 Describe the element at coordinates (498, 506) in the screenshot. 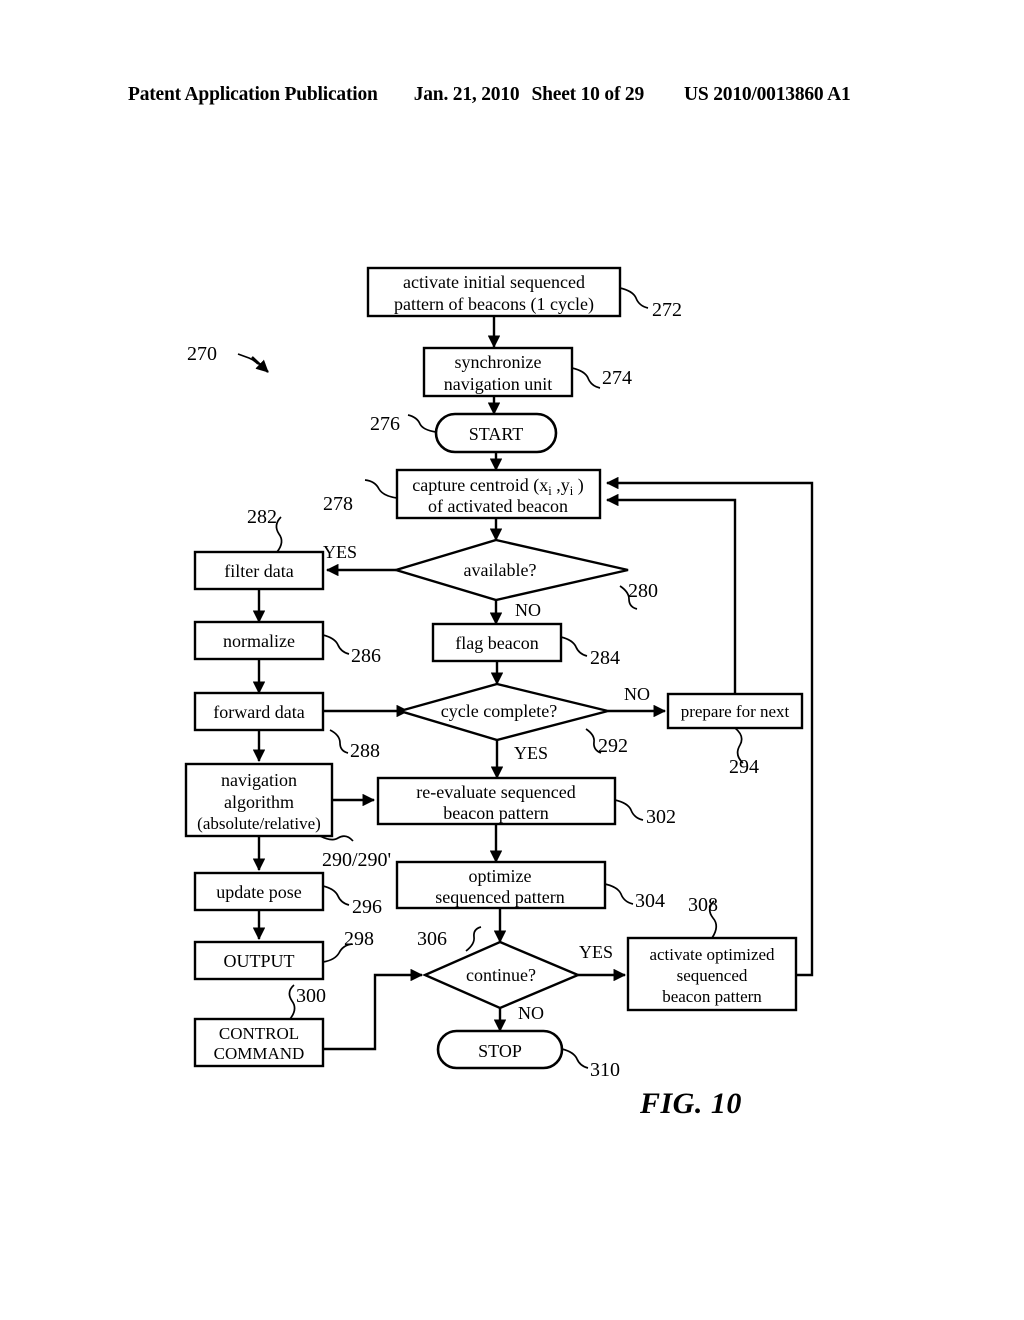

I see `node-278-line2: of activated beacon` at that location.